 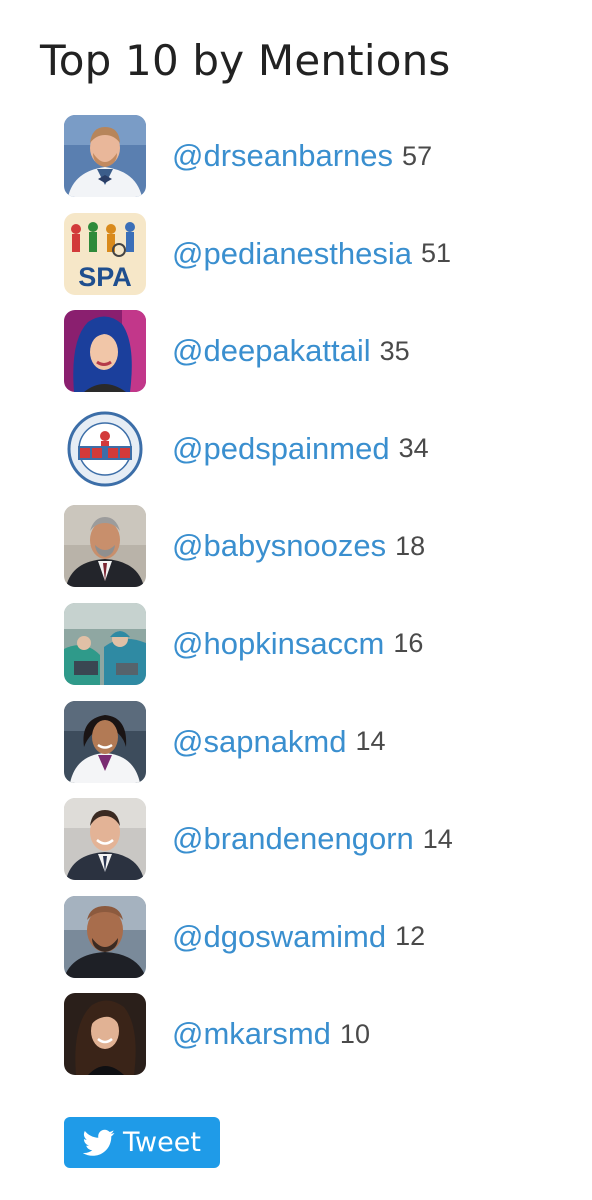 I want to click on list-item: @hopkinsaccm 16, so click(x=324, y=651).